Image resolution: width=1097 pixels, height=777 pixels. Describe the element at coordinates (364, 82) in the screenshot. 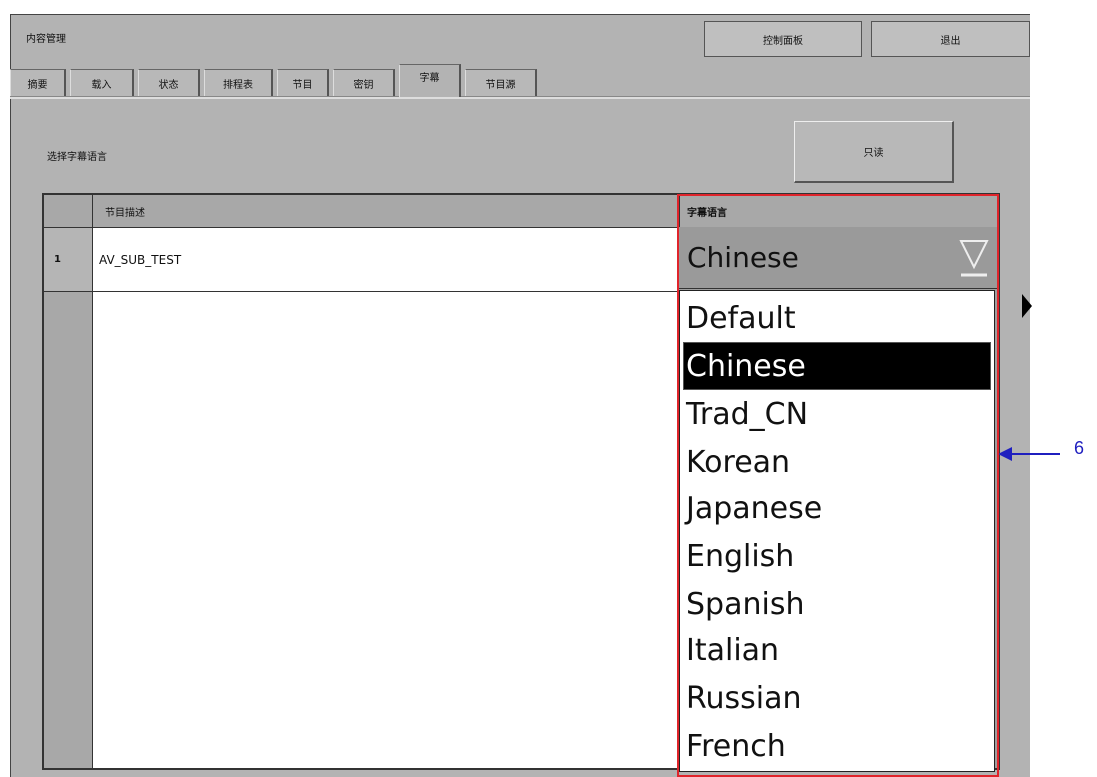

I see `tab-keys: 密钥` at that location.